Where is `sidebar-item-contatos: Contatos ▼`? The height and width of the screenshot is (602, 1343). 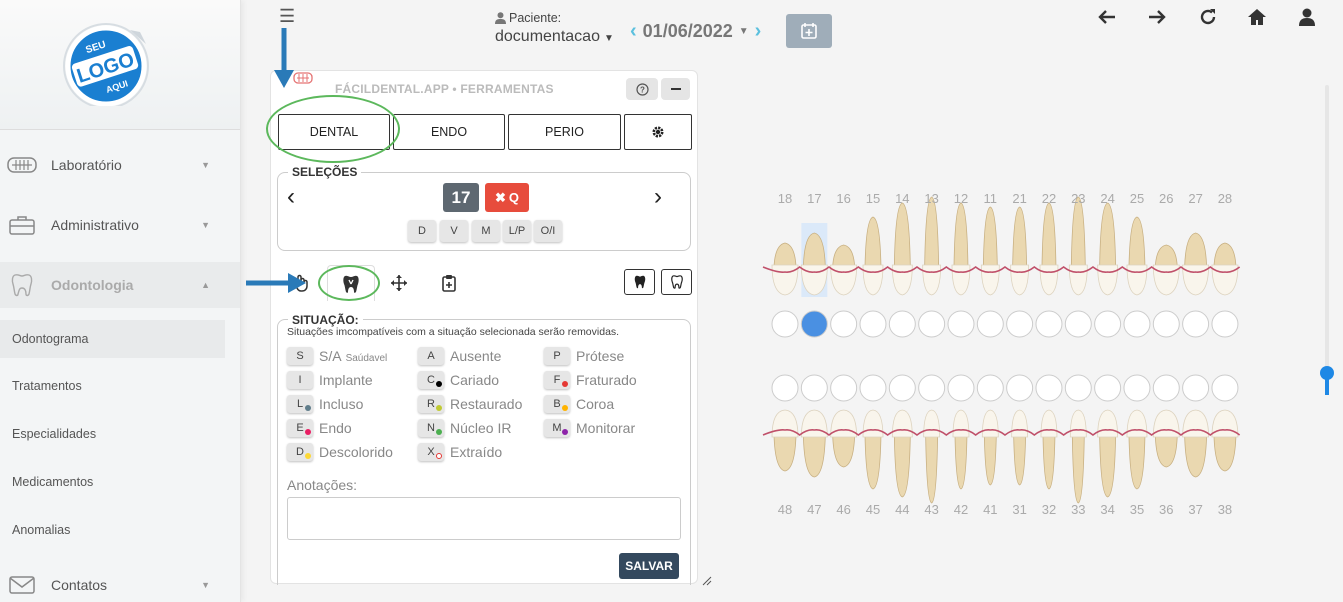
sidebar-item-contatos: Contatos ▼ is located at coordinates (120, 582).